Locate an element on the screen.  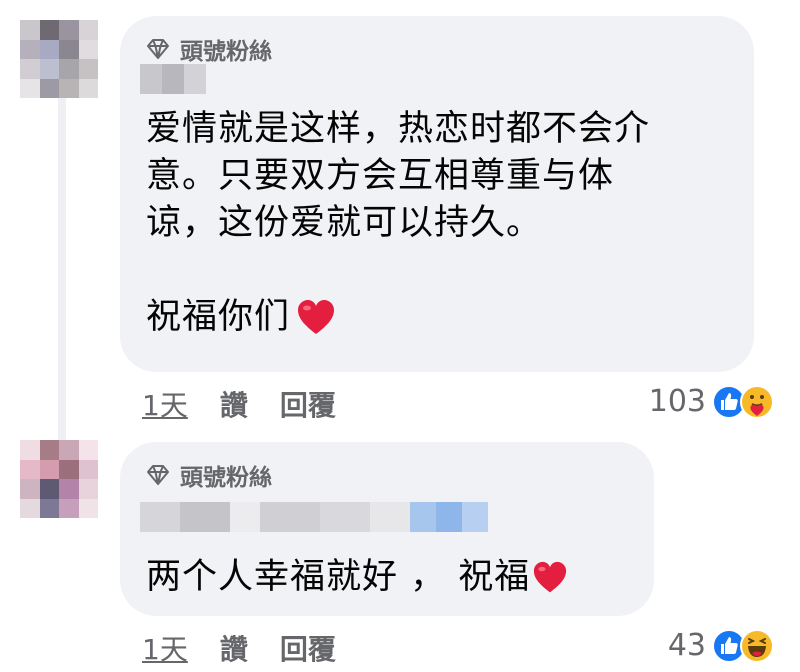
thread-line is located at coordinates (62, 269).